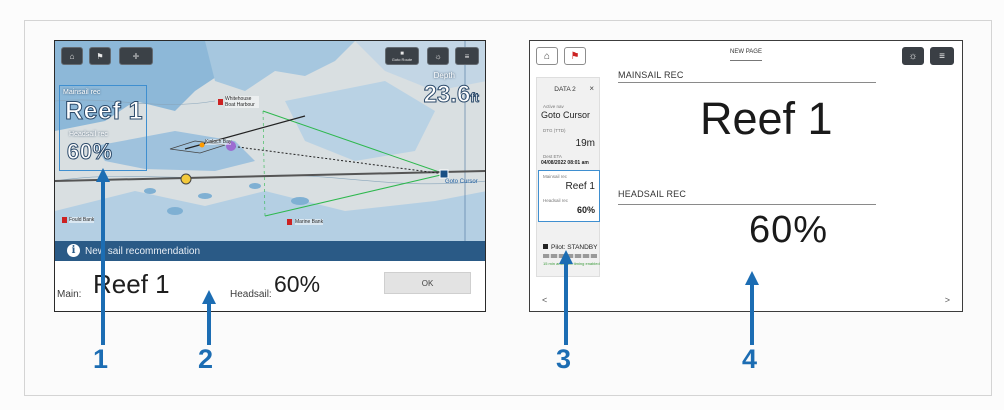 The image size is (1004, 410). Describe the element at coordinates (750, 359) in the screenshot. I see `callout-number: 4` at that location.